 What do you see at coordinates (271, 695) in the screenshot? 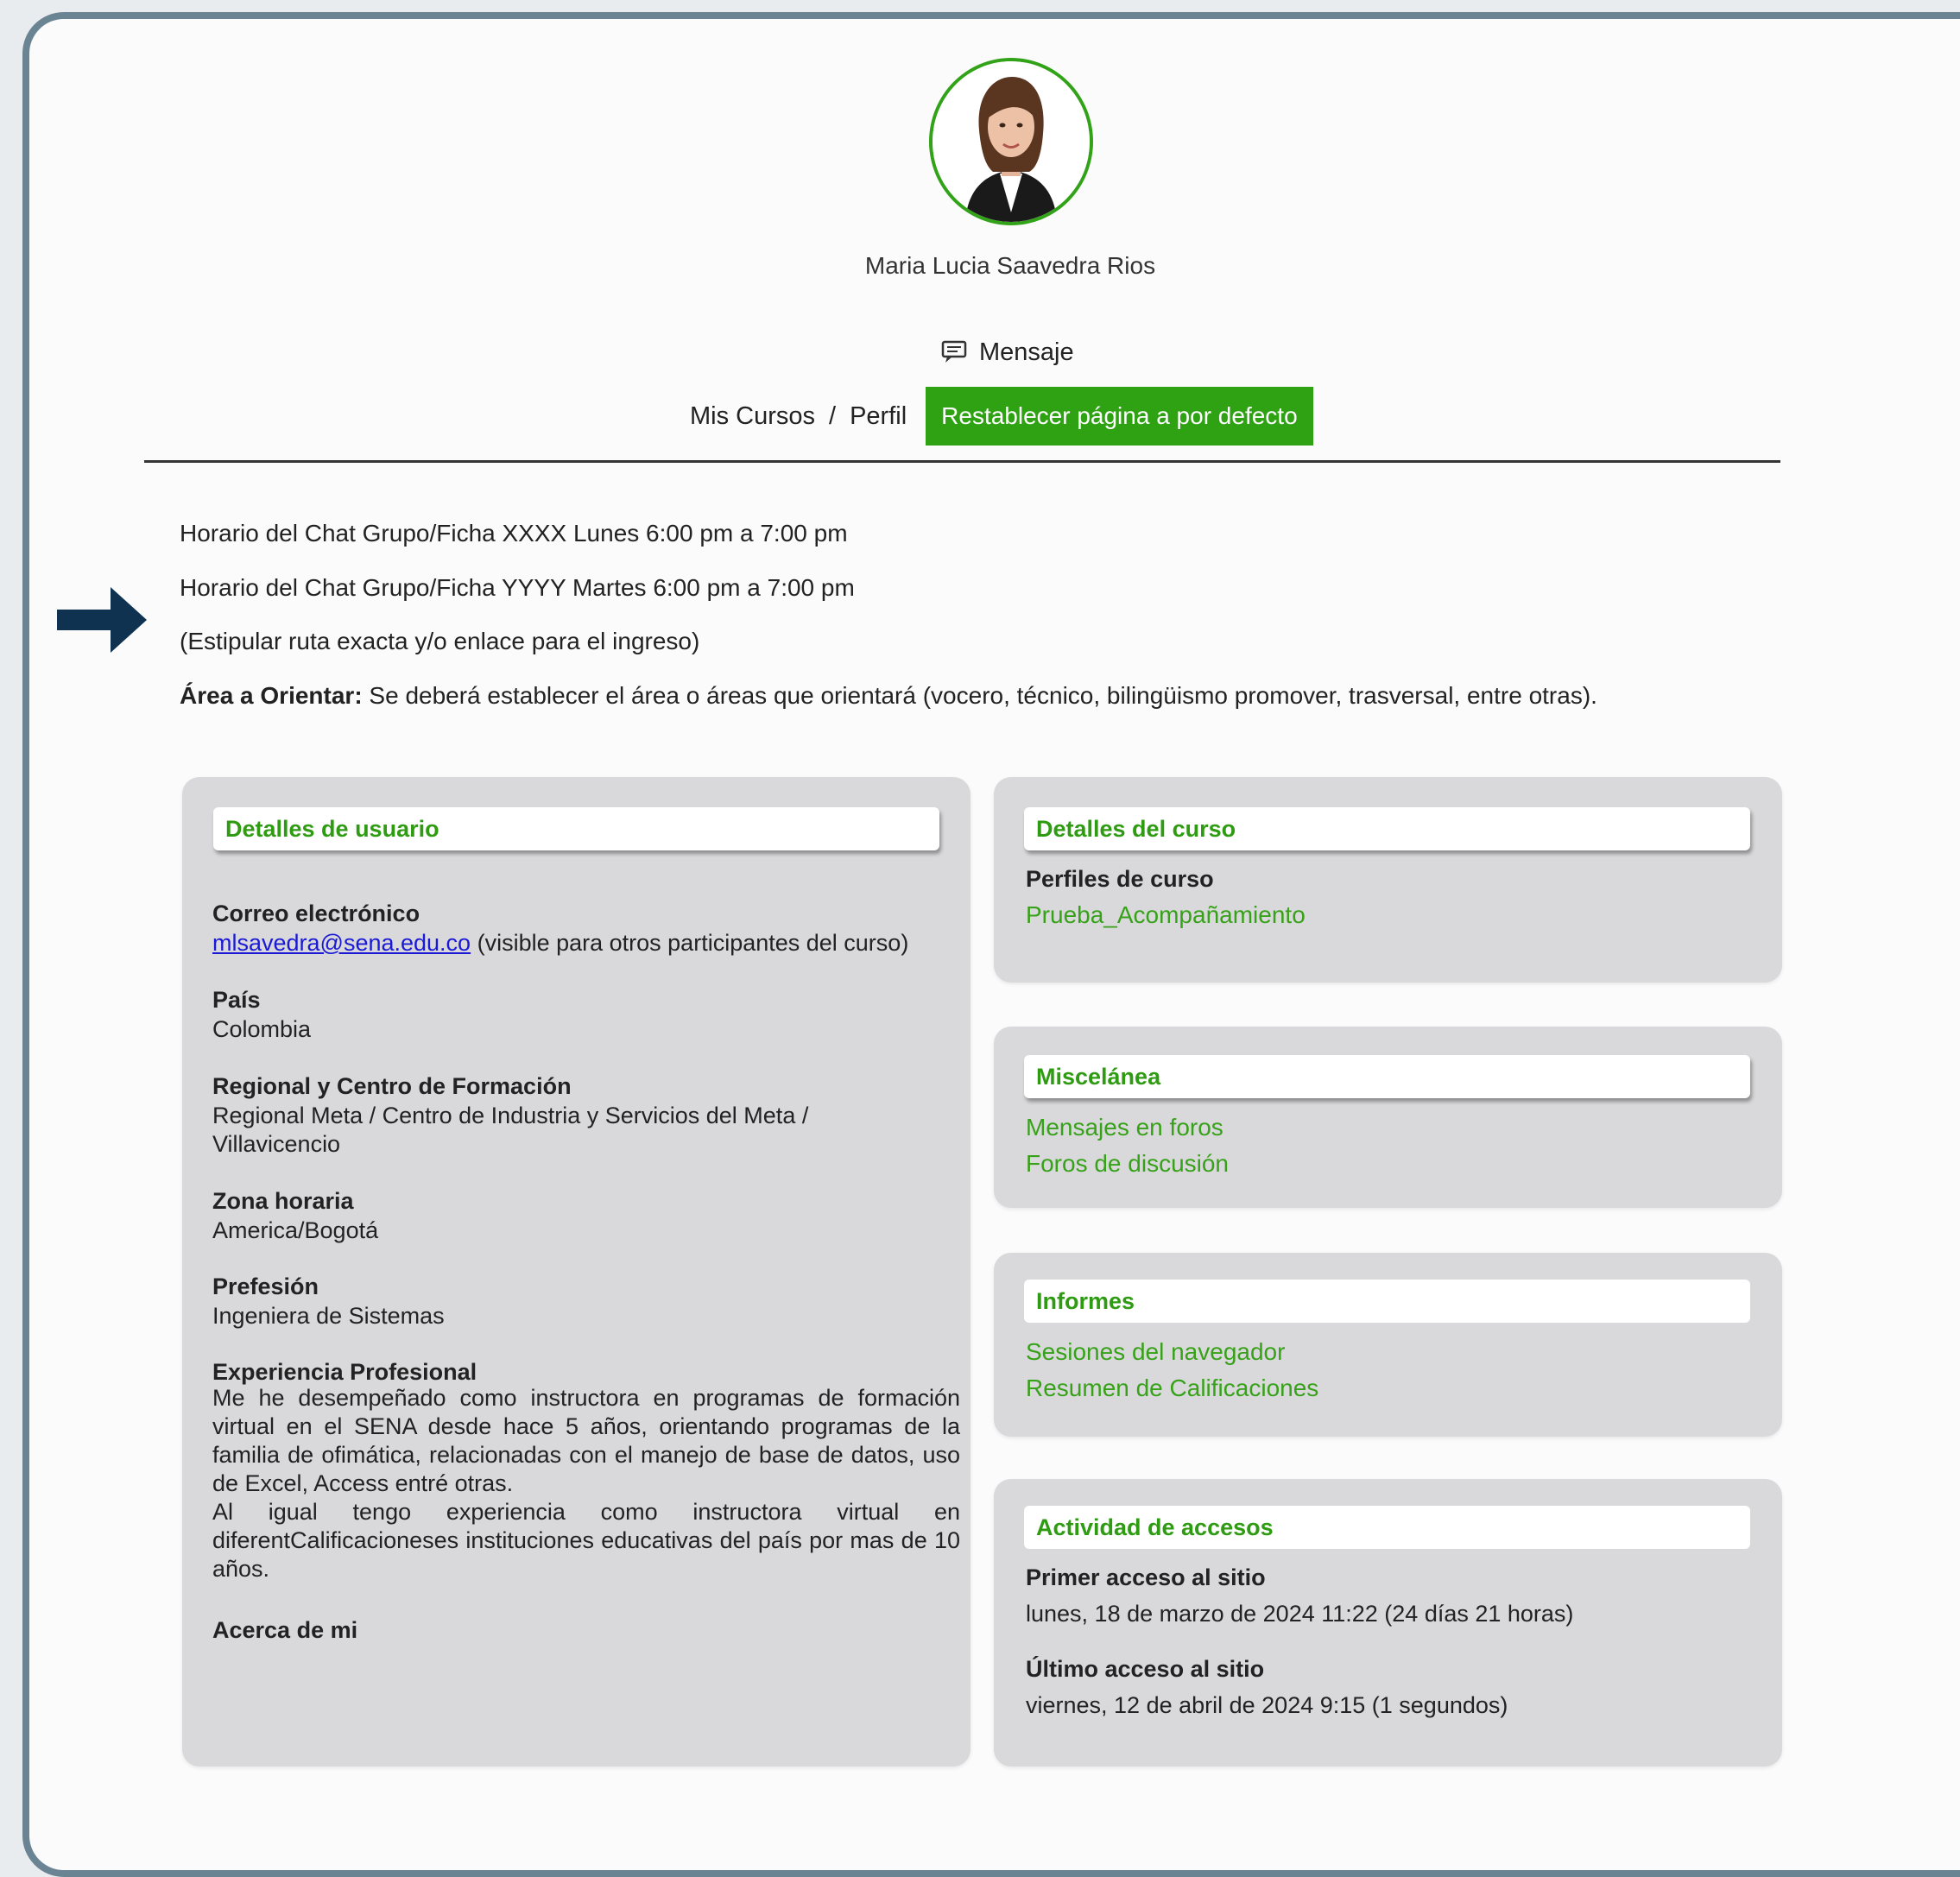
I see `area-label: Área a Orientar:` at bounding box center [271, 695].